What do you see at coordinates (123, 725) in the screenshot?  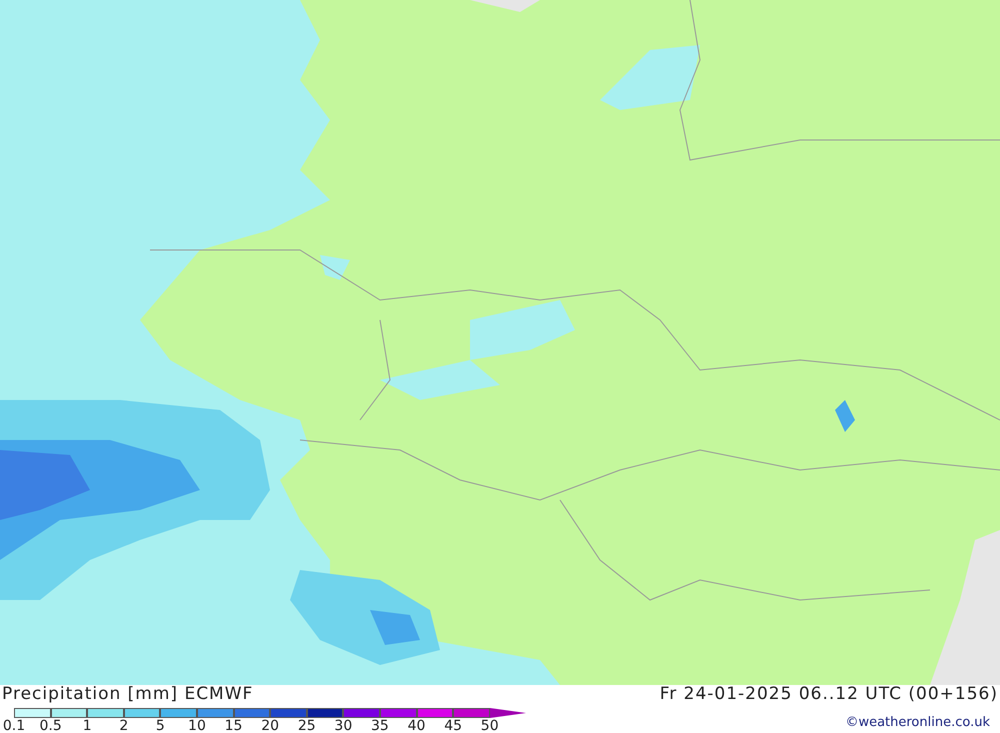 I see `legend-label: 2` at bounding box center [123, 725].